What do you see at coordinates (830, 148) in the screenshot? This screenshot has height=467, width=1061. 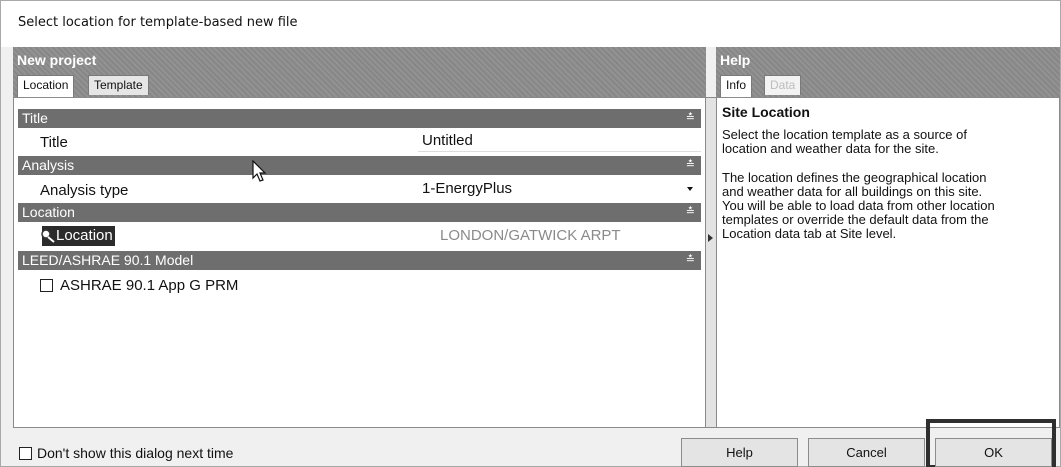 I see `help-line: location and weather data for the site.` at bounding box center [830, 148].